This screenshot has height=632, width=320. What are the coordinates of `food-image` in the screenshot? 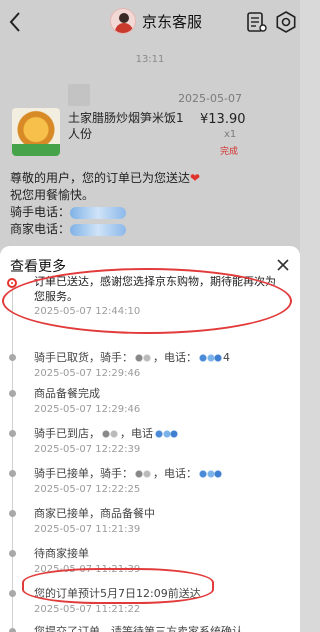 It's located at (36, 132).